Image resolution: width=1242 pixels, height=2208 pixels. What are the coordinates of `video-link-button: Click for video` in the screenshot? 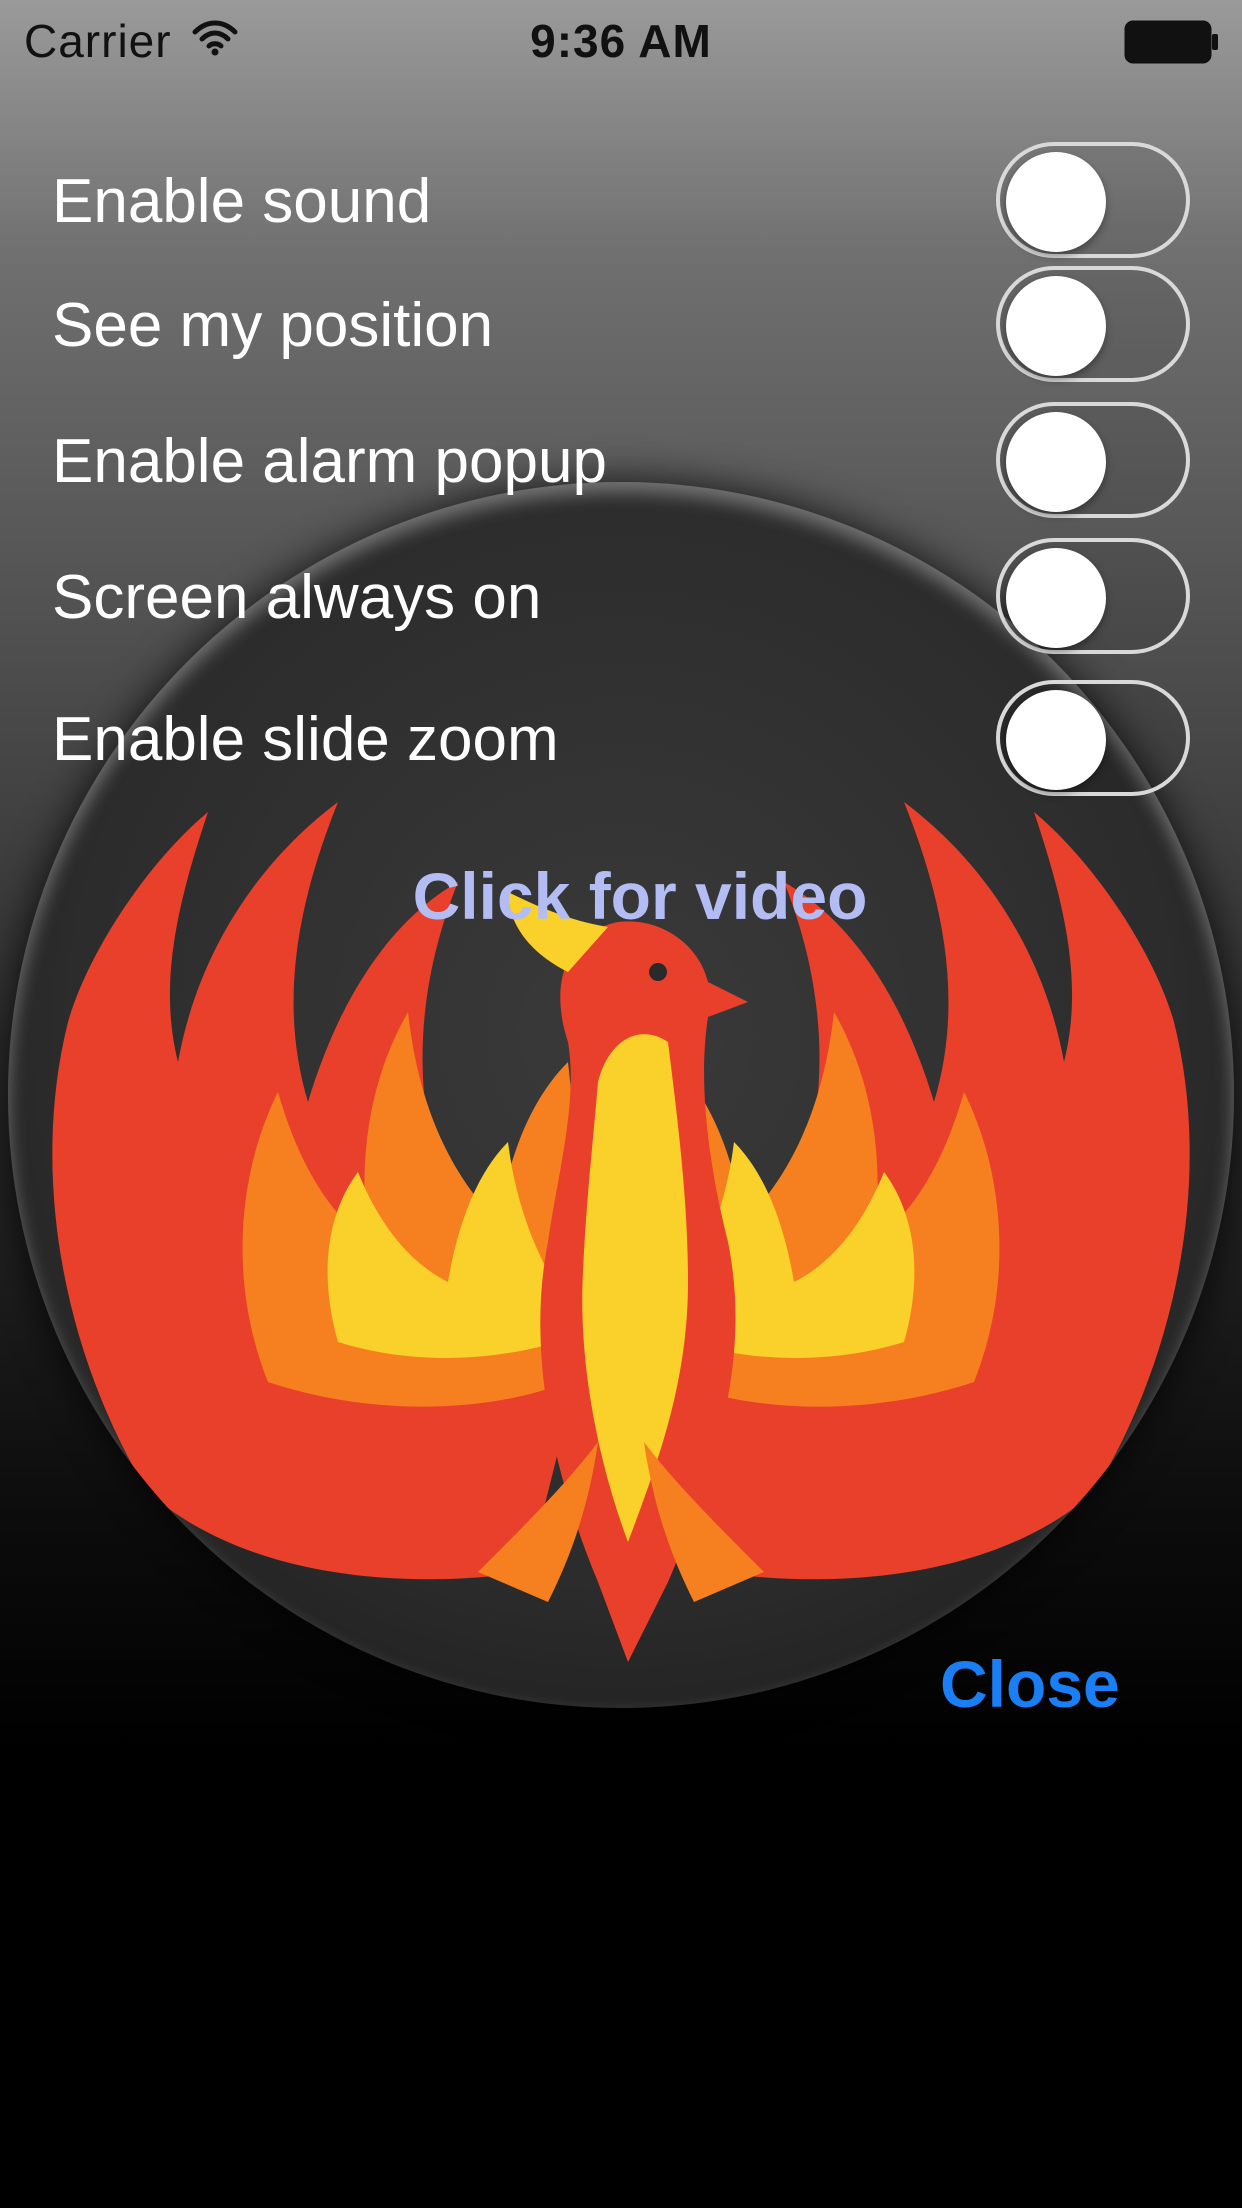 It's located at (621, 896).